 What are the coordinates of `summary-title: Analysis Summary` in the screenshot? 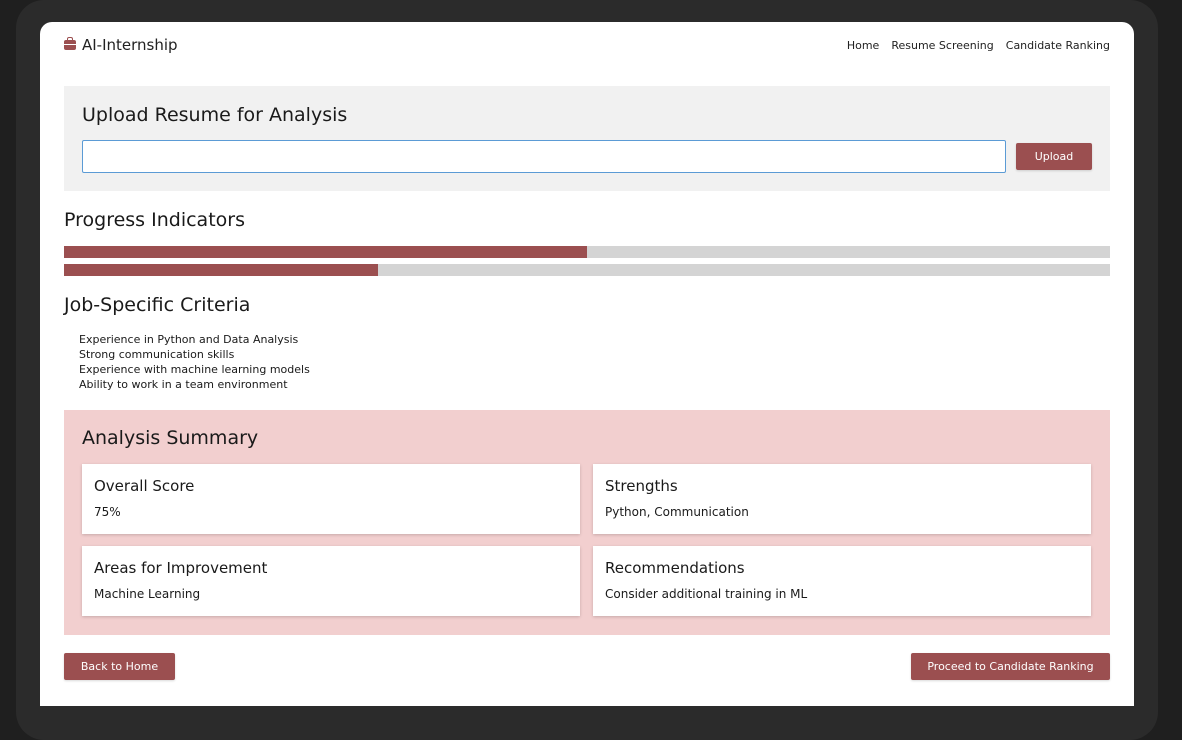 It's located at (170, 438).